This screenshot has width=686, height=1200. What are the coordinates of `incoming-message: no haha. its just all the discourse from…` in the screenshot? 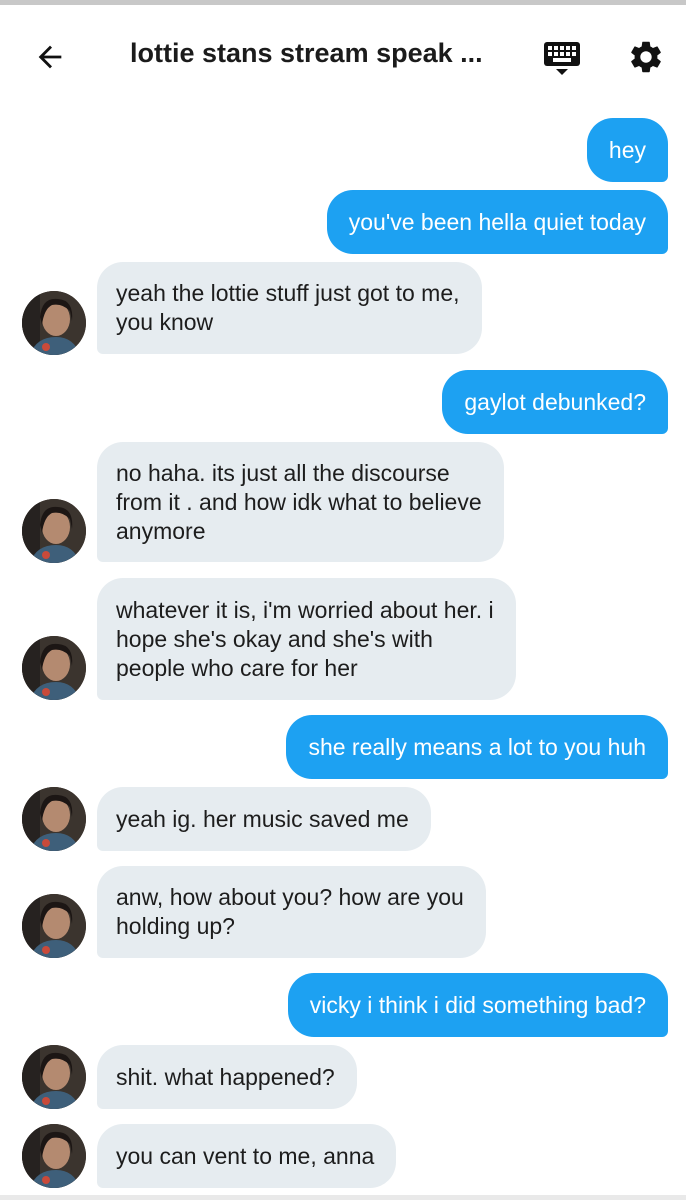 It's located at (300, 502).